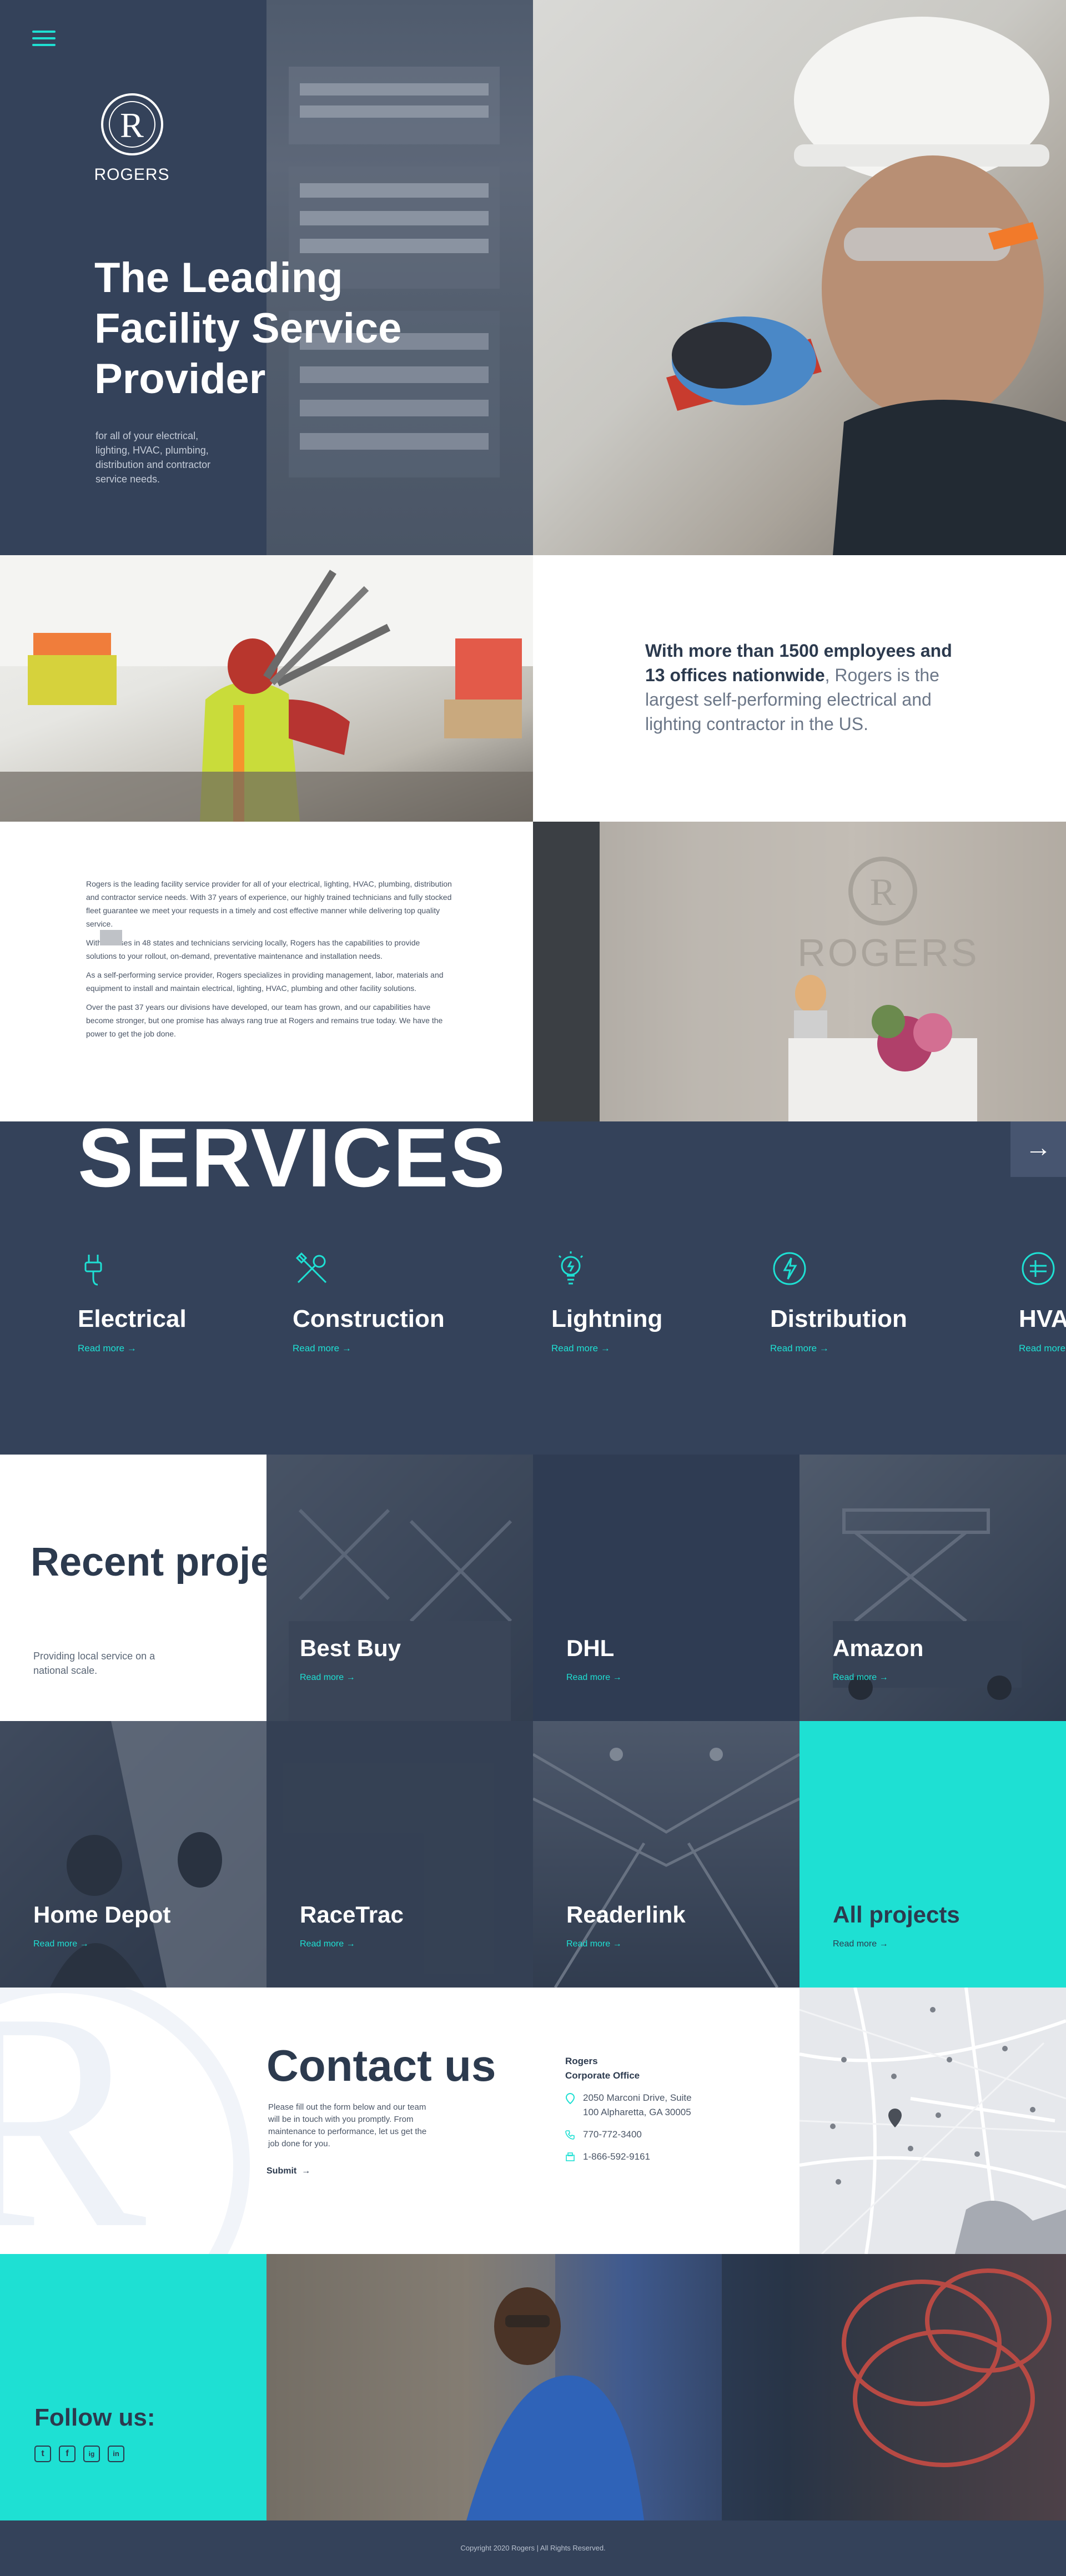 This screenshot has width=1066, height=2576. What do you see at coordinates (883, 892) in the screenshot?
I see `svg-text: R` at bounding box center [883, 892].